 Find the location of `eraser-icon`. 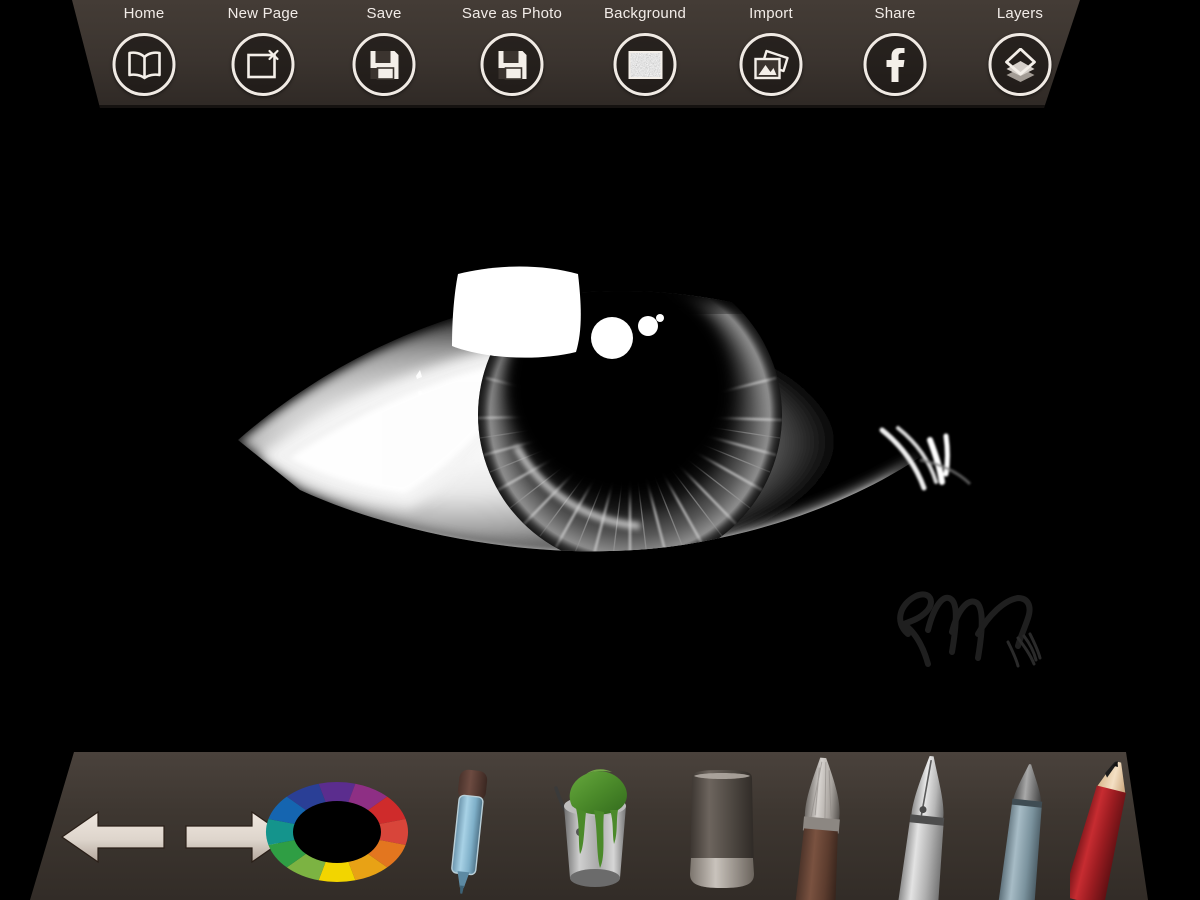

eraser-icon is located at coordinates (722, 829).